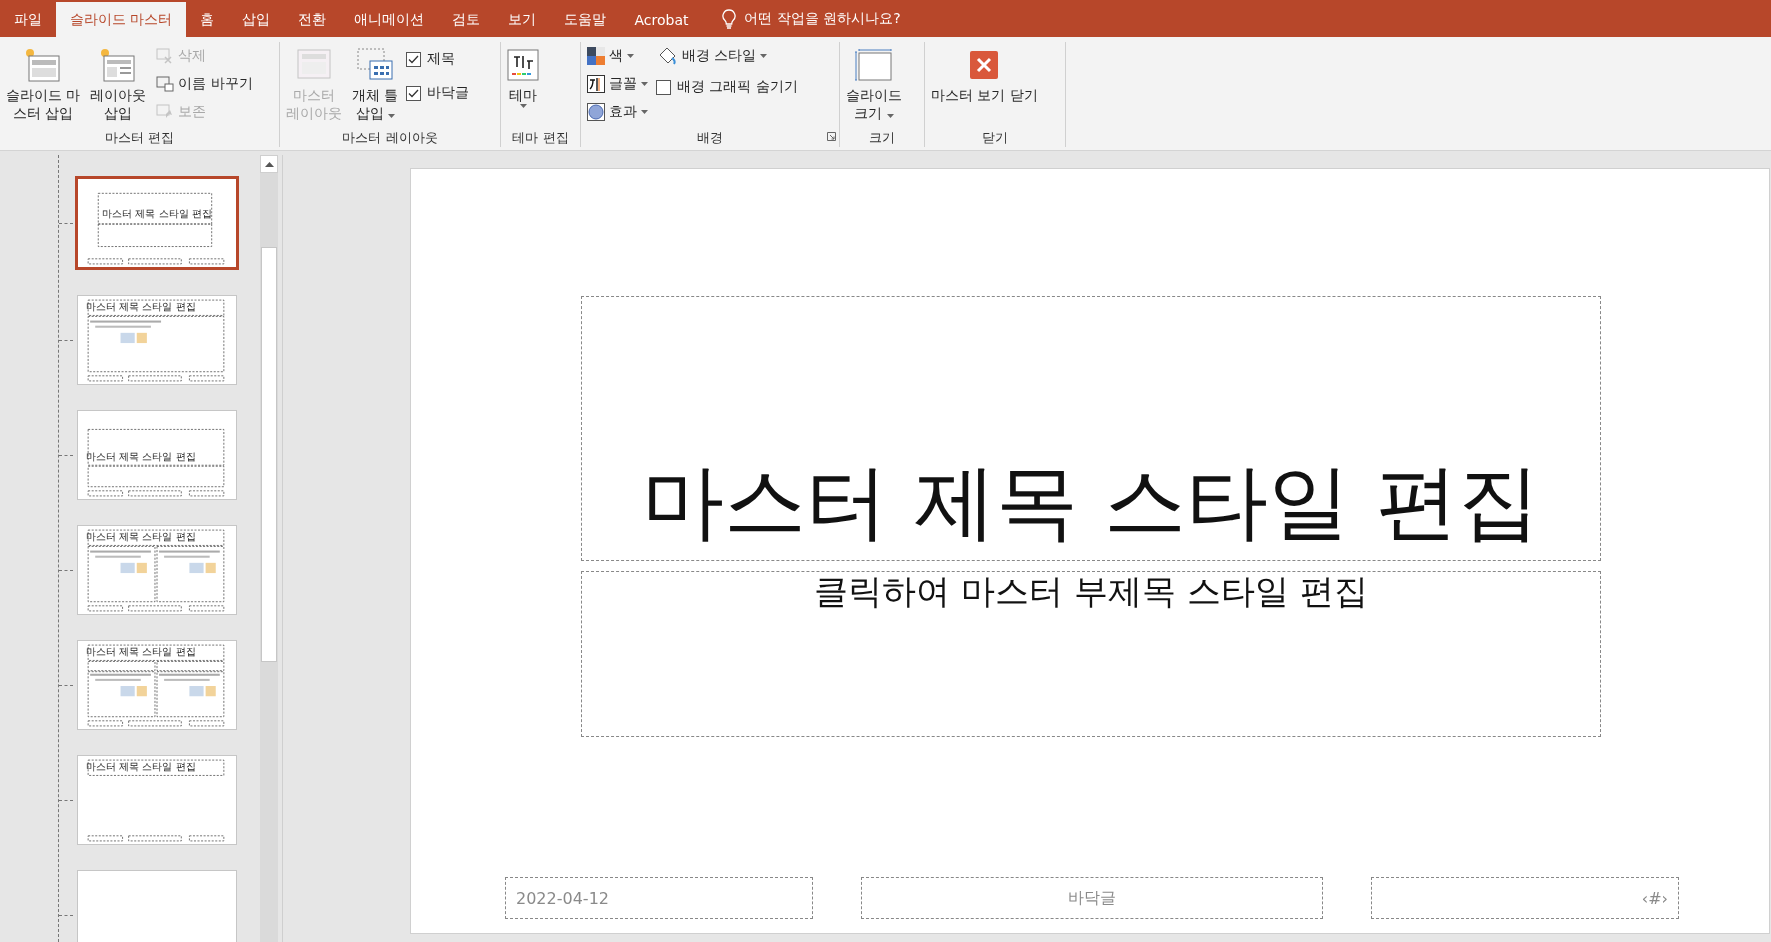 Image resolution: width=1771 pixels, height=942 pixels. What do you see at coordinates (139, 138) in the screenshot?
I see `group-label: 마스터 편집` at bounding box center [139, 138].